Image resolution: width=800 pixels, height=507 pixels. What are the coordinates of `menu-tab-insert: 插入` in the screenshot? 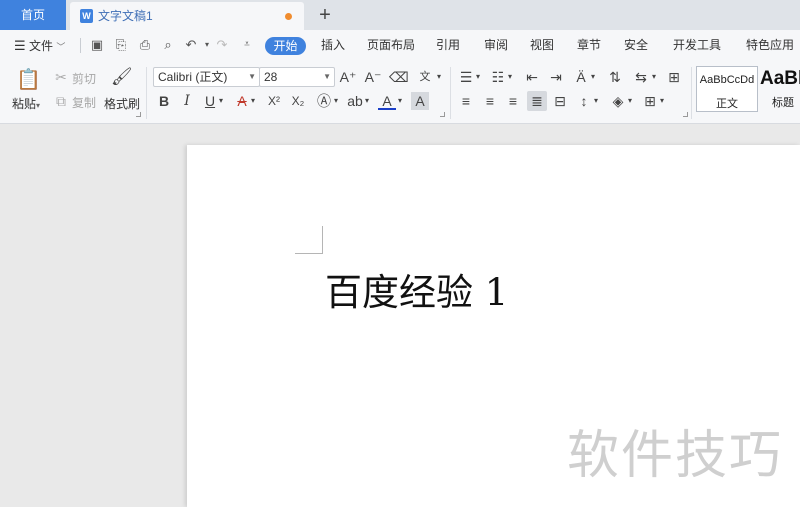 It's located at (333, 45).